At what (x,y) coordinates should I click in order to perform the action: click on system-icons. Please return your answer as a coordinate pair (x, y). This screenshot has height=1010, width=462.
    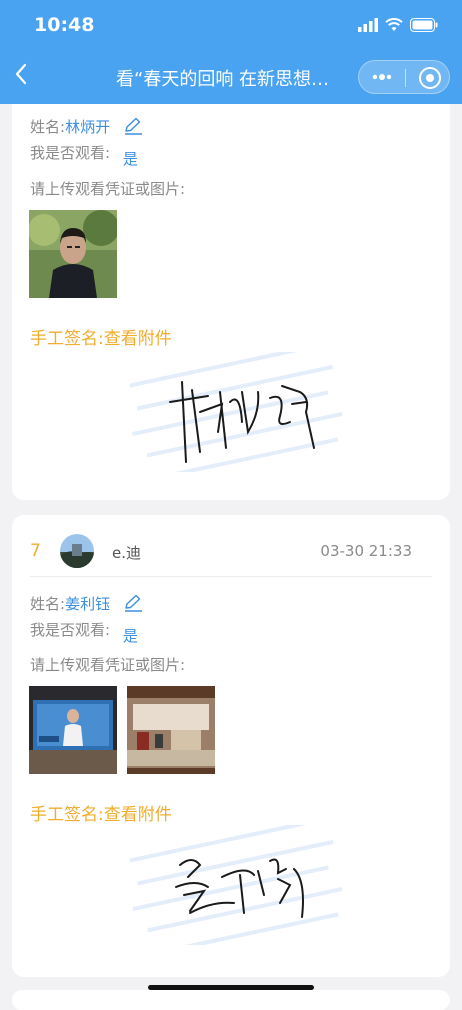
    Looking at the image, I should click on (398, 25).